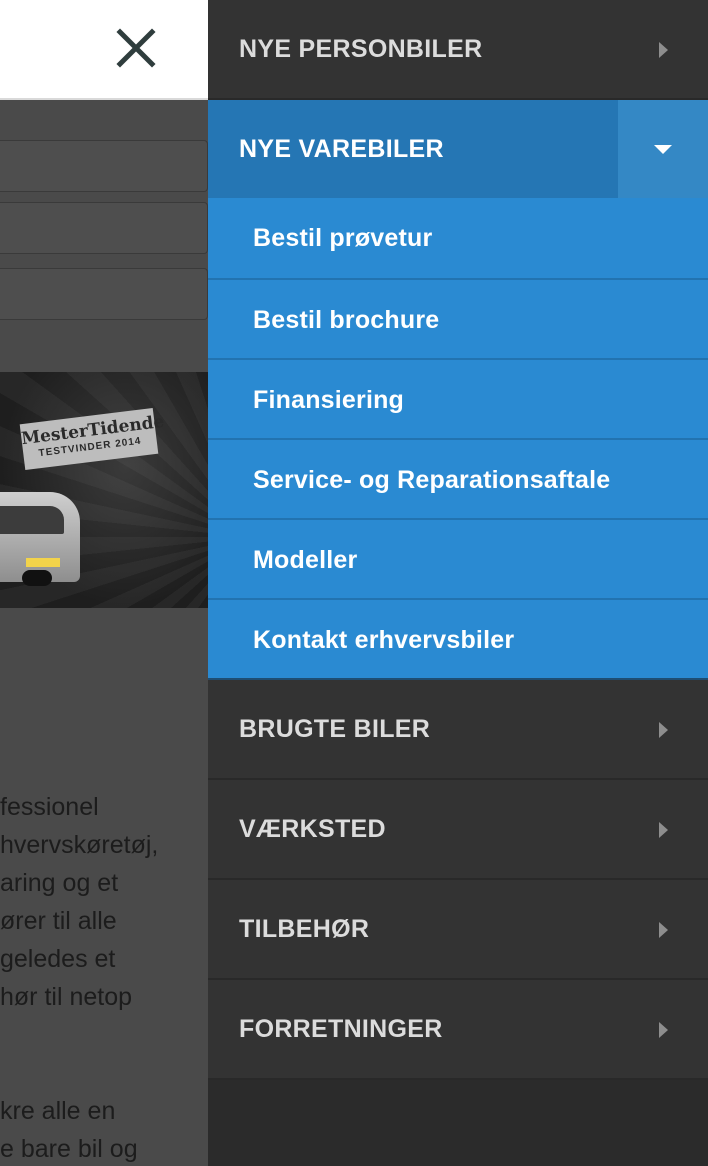 This screenshot has height=1166, width=708. I want to click on body-line: hvervskøretøj,, so click(79, 845).